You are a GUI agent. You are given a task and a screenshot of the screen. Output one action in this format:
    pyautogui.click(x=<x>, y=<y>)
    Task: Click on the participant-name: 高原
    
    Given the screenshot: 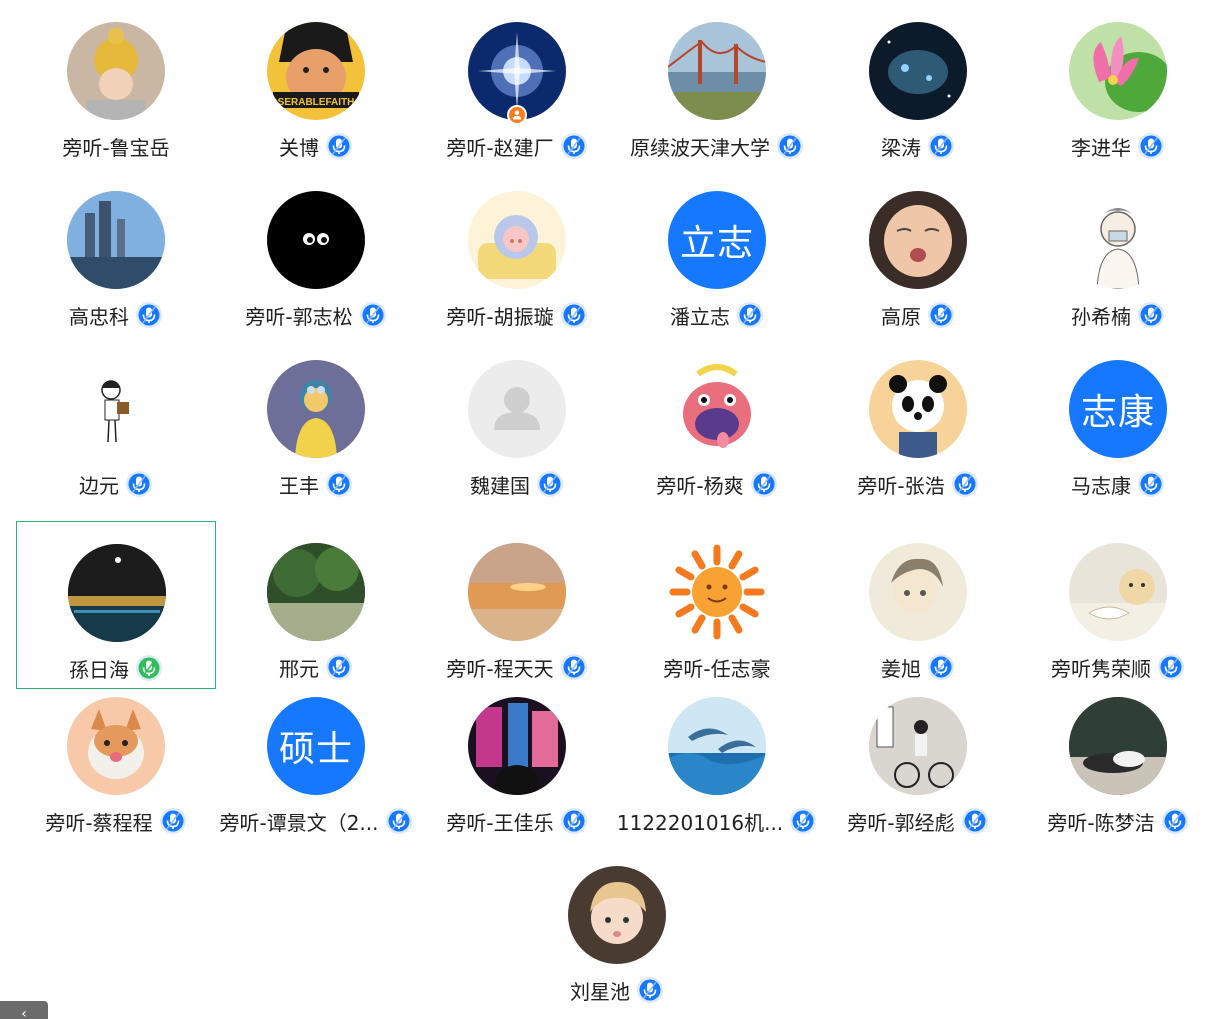 What is the action you would take?
    pyautogui.click(x=901, y=316)
    